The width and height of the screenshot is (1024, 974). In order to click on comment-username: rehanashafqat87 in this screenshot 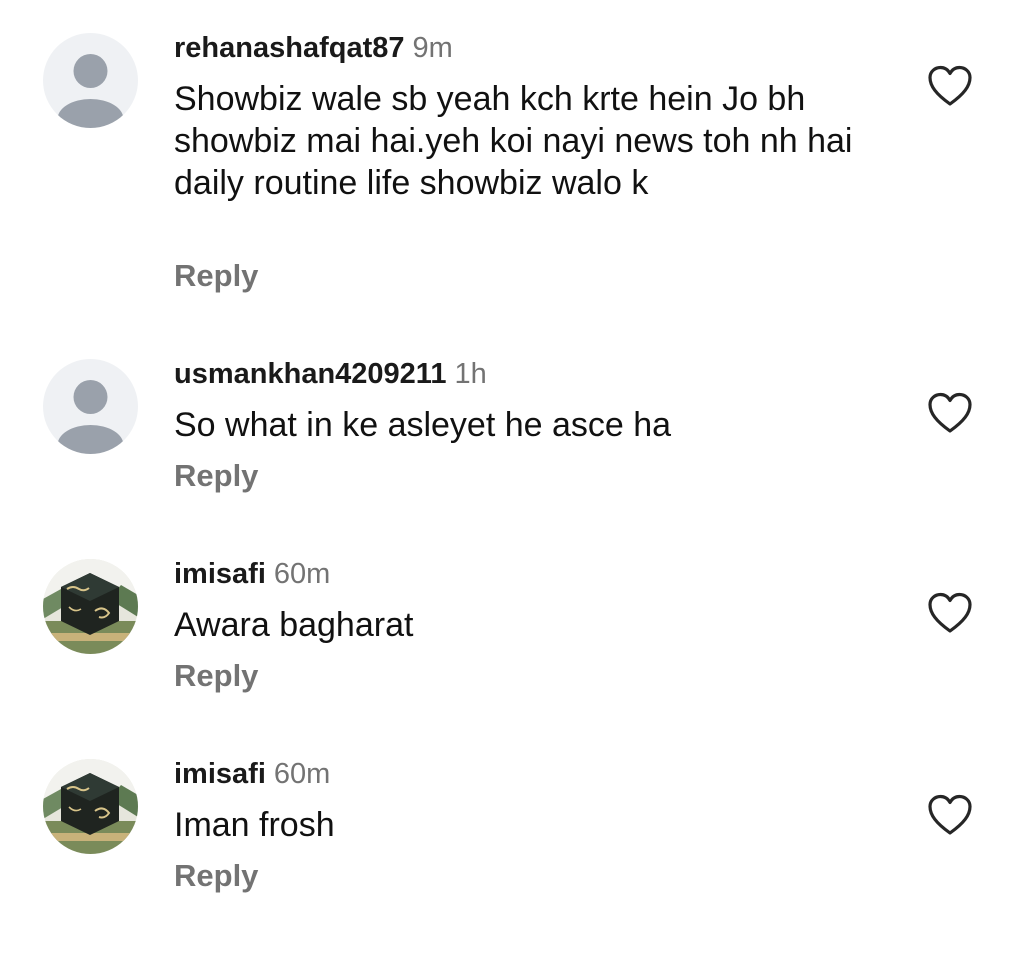, I will do `click(289, 48)`.